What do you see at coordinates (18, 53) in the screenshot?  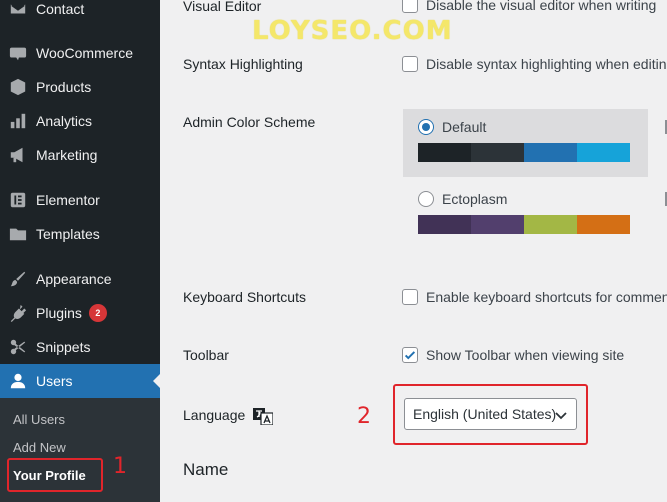 I see `woocommerce-icon` at bounding box center [18, 53].